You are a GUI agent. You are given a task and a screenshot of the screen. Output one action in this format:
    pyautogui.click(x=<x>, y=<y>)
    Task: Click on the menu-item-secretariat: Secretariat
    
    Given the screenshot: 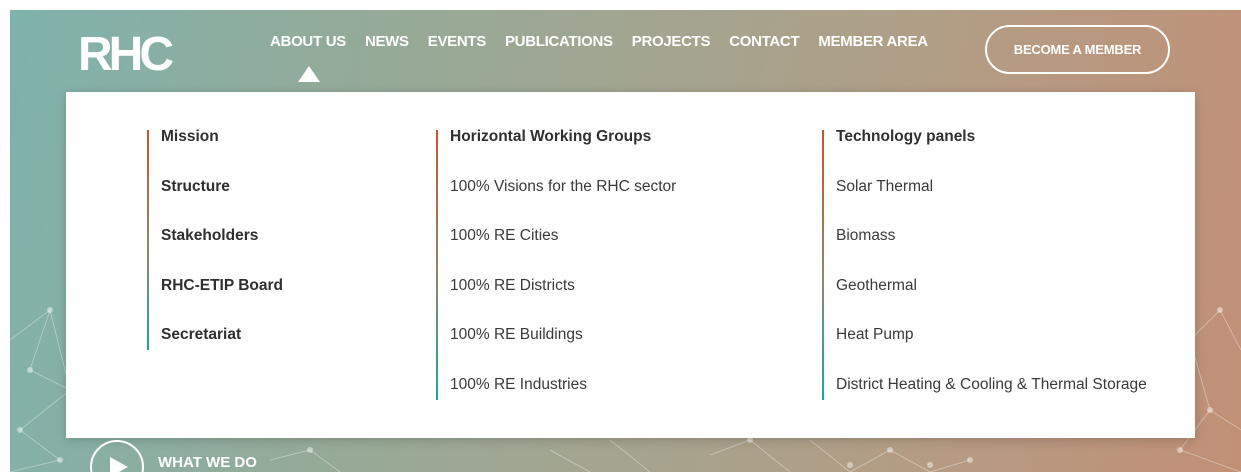 What is the action you would take?
    pyautogui.click(x=222, y=338)
    